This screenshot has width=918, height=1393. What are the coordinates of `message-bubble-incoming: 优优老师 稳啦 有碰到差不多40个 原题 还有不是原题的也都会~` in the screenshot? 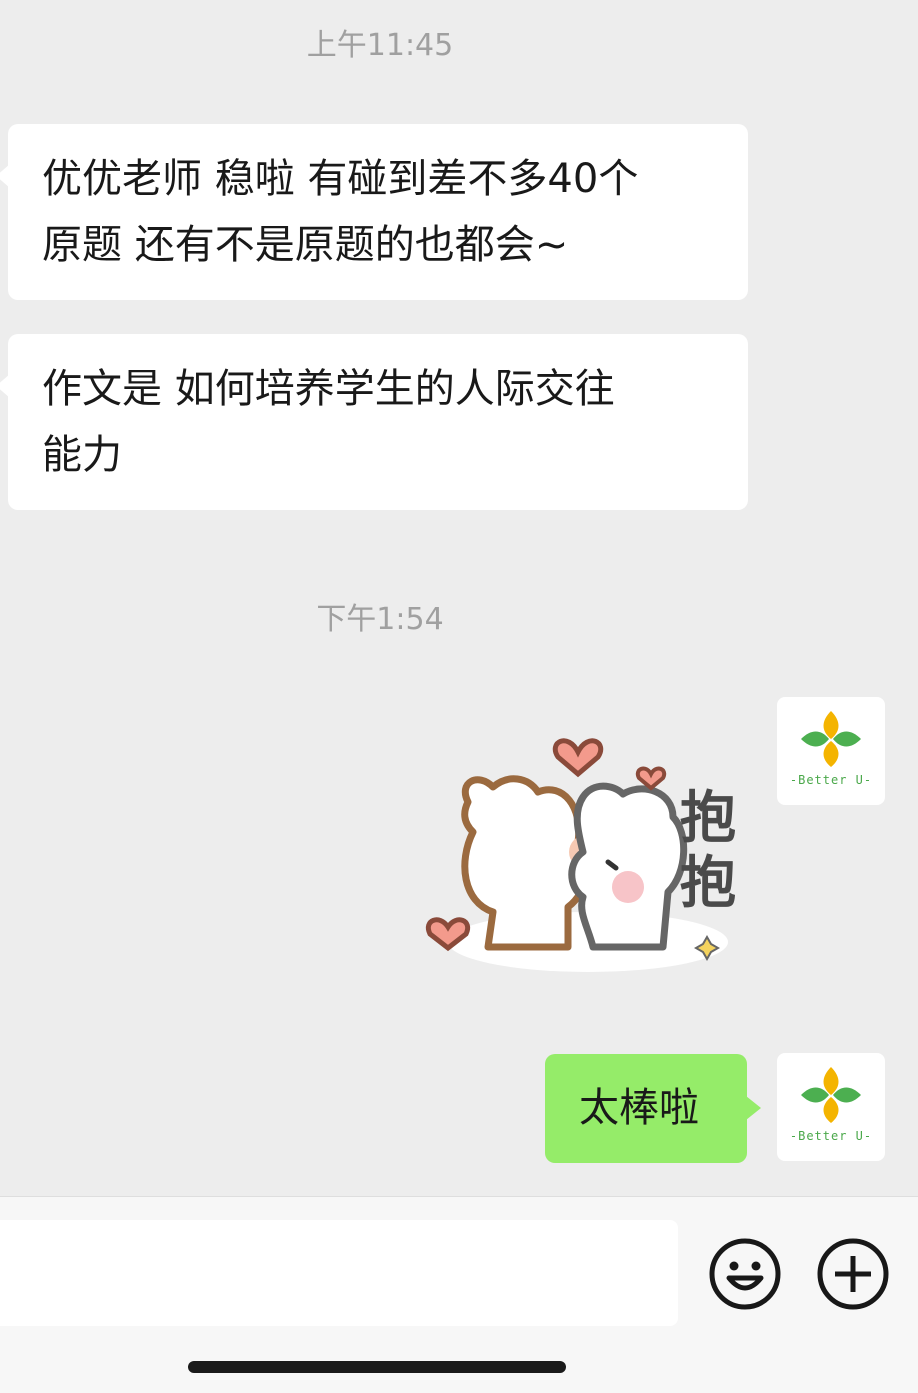 It's located at (374, 212).